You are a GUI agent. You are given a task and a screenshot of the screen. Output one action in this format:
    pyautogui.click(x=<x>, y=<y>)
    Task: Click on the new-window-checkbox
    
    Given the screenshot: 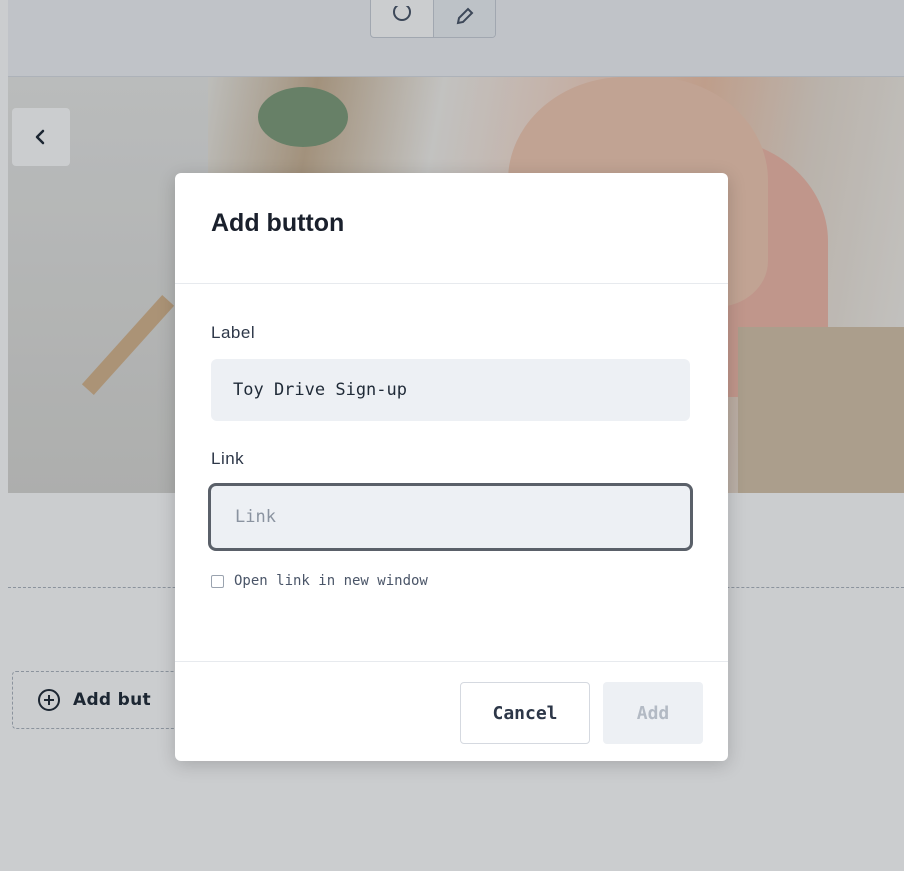 What is the action you would take?
    pyautogui.click(x=217, y=581)
    